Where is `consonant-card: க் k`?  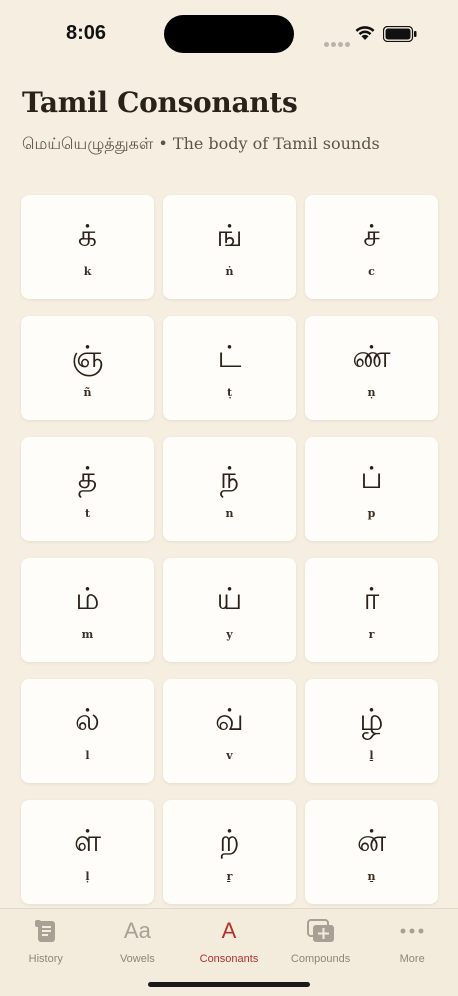 consonant-card: க் k is located at coordinates (87, 247).